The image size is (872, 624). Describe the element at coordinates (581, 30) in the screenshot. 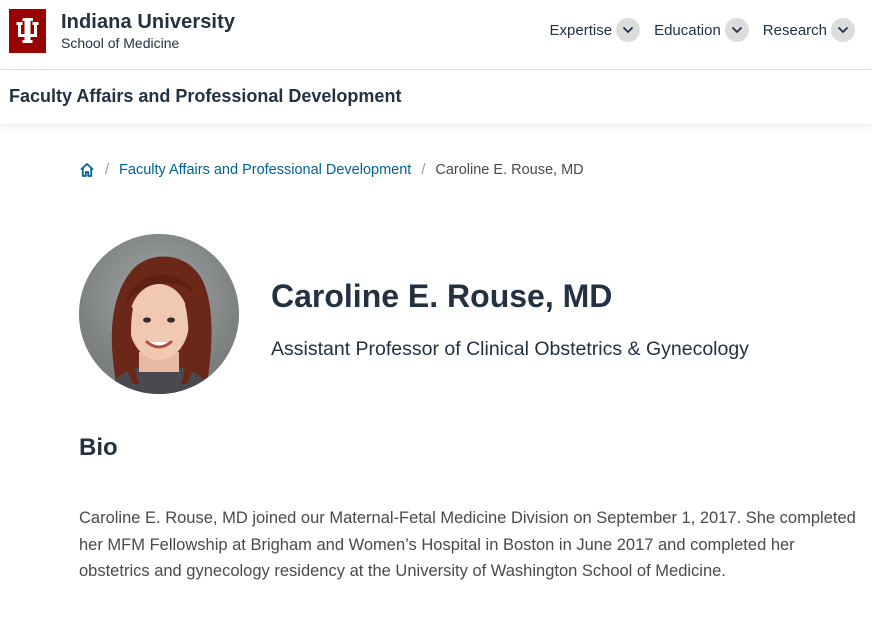

I see `nav-expertise-label: Expertise` at that location.